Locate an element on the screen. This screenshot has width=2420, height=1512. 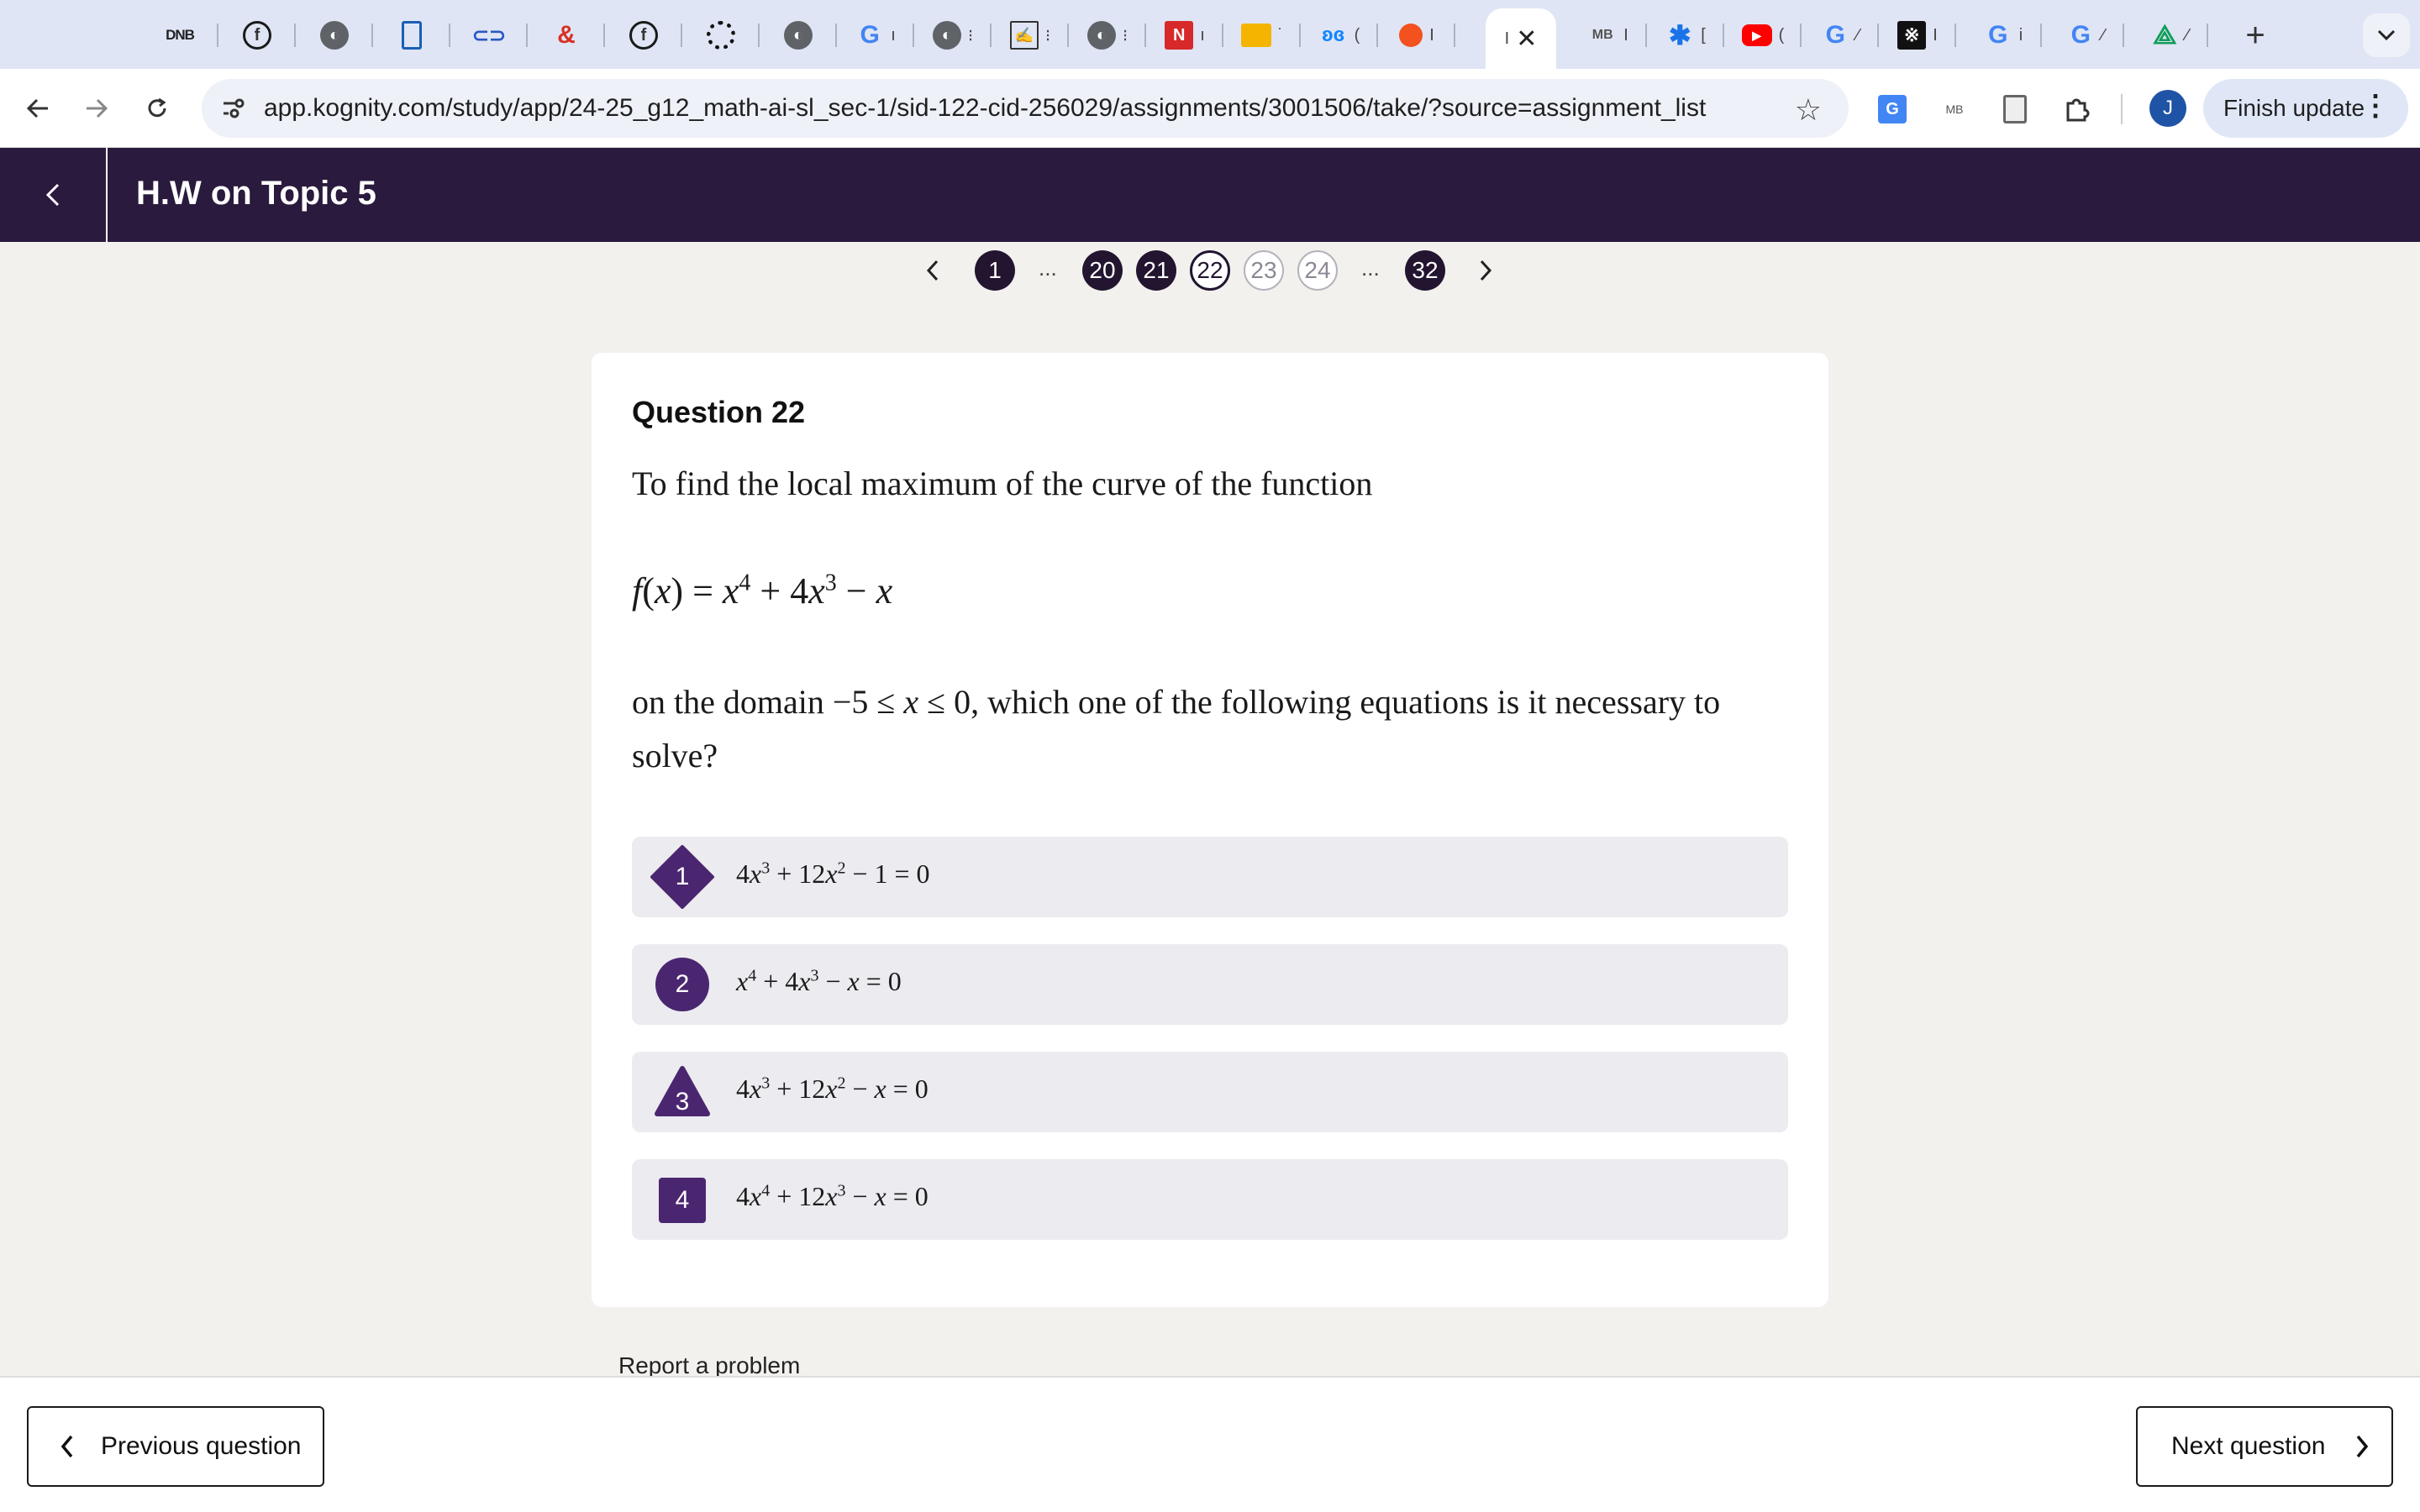
puzzle-icon: ✱ is located at coordinates (1680, 35).